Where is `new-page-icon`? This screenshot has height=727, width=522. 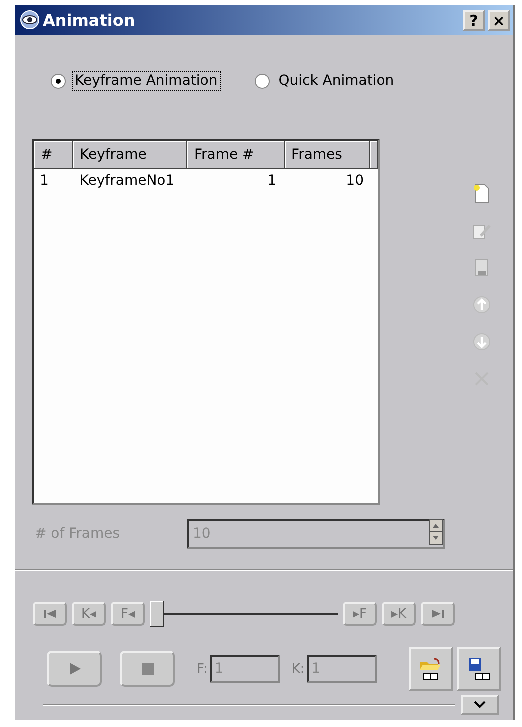 new-page-icon is located at coordinates (482, 194).